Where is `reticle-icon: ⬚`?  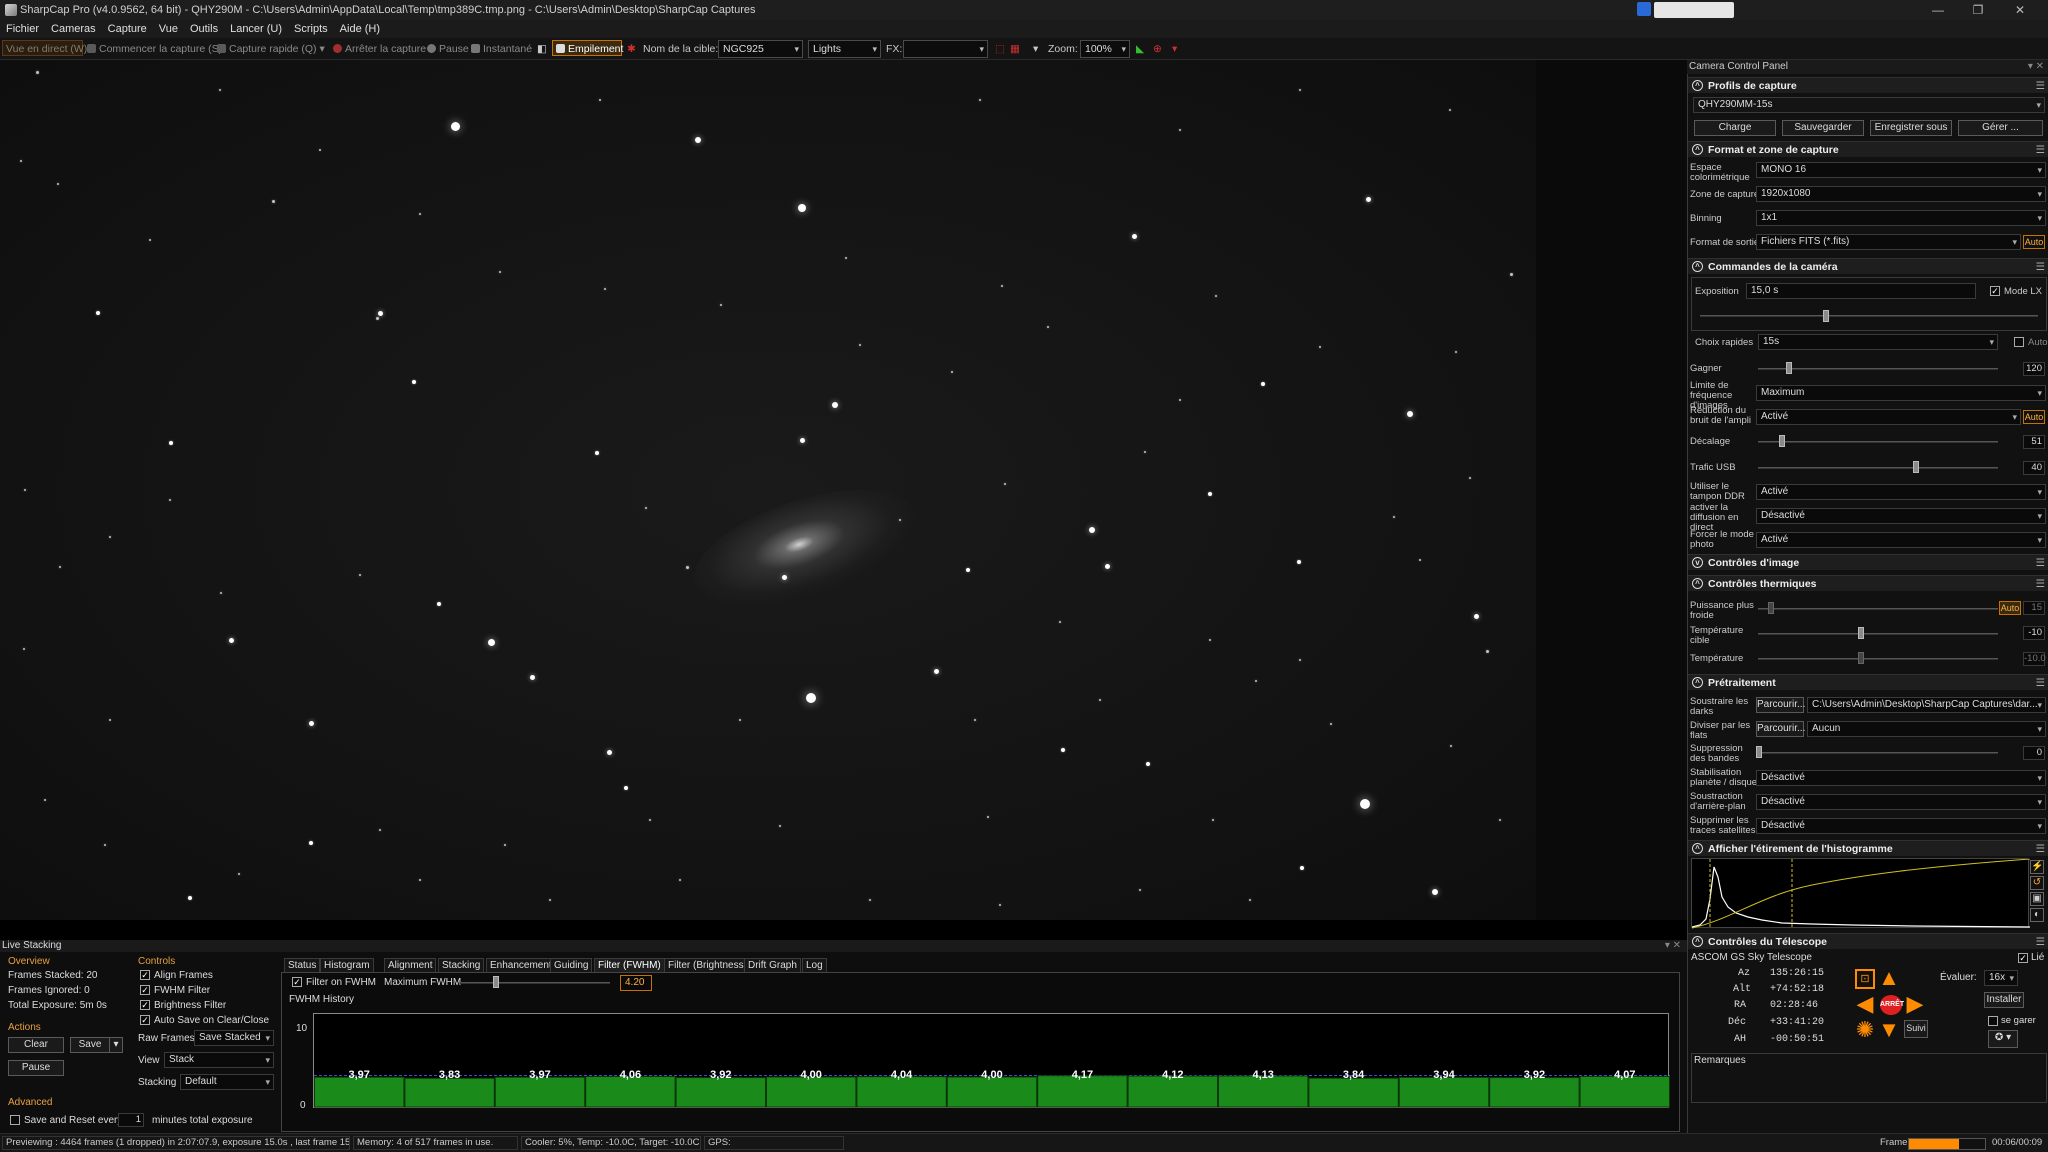 reticle-icon: ⬚ is located at coordinates (1000, 49).